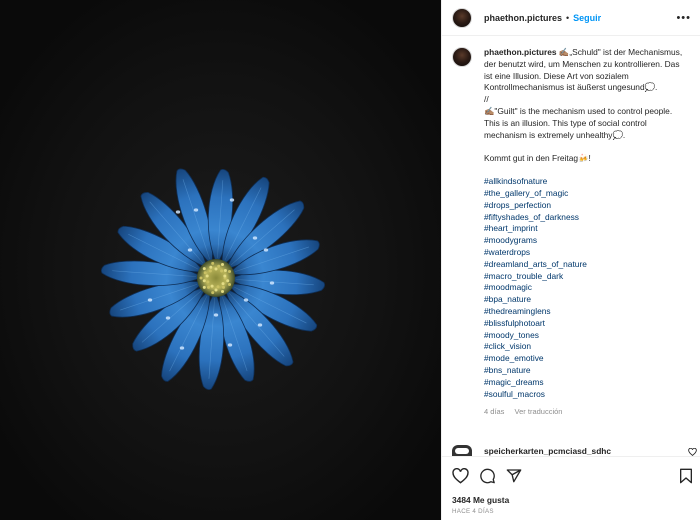  What do you see at coordinates (586, 412) in the screenshot?
I see `caption-meta: 4 días Ver traducción` at bounding box center [586, 412].